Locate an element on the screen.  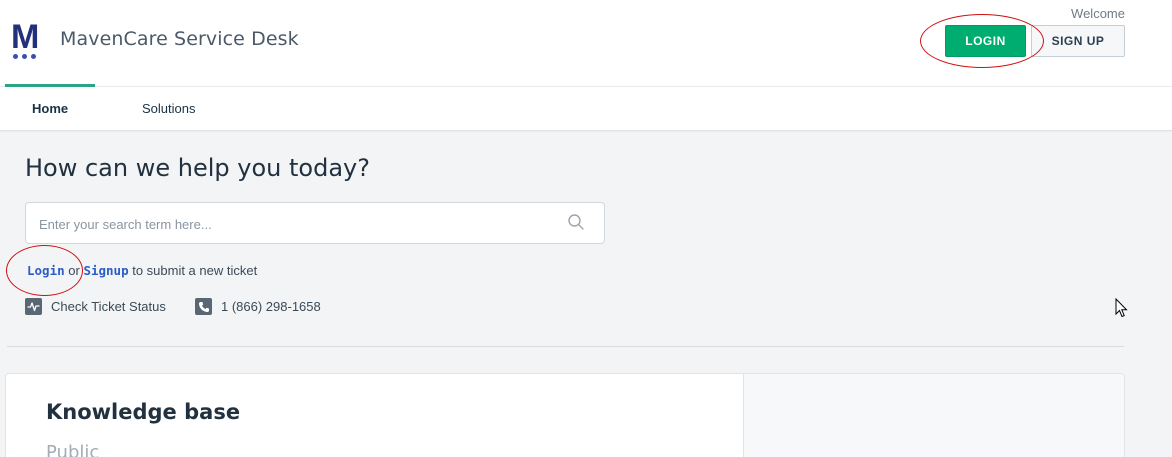
phone-number: 1 (866) 298-1658 is located at coordinates (271, 306).